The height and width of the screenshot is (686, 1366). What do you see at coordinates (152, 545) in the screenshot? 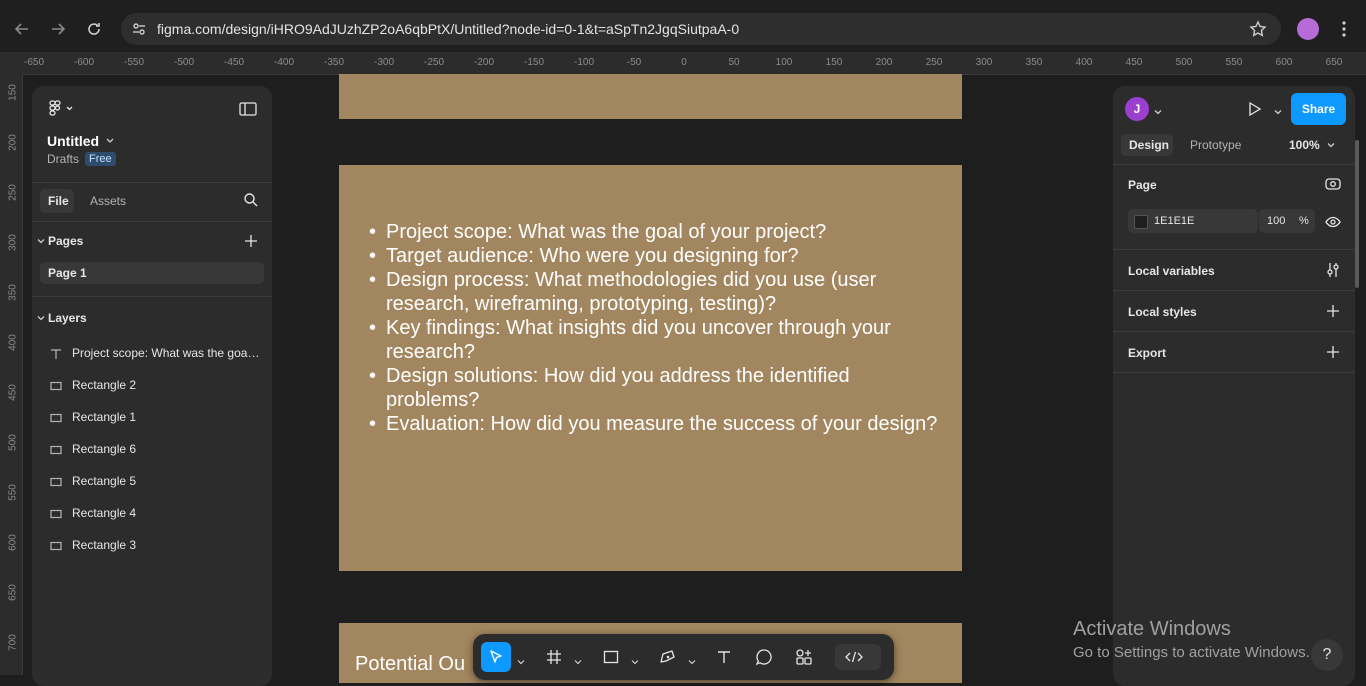
I see `layer-row: Rectangle 3` at bounding box center [152, 545].